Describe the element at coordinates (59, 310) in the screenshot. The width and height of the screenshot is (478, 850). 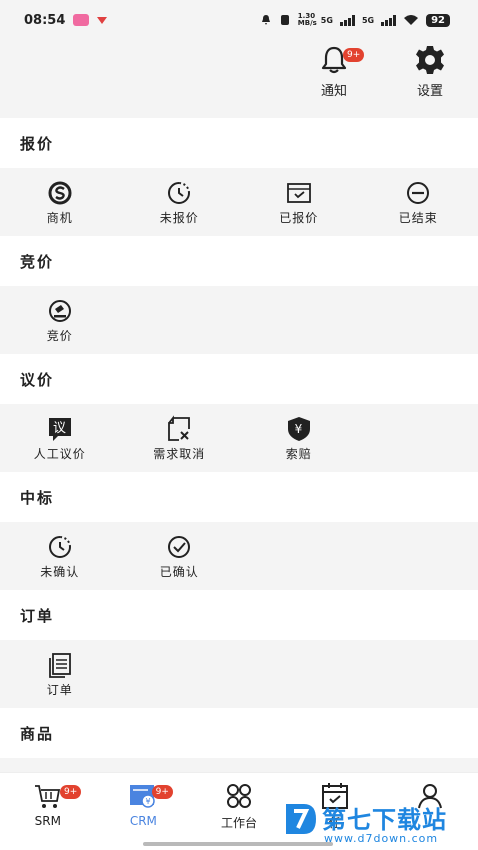
I see `gavel-icon` at that location.